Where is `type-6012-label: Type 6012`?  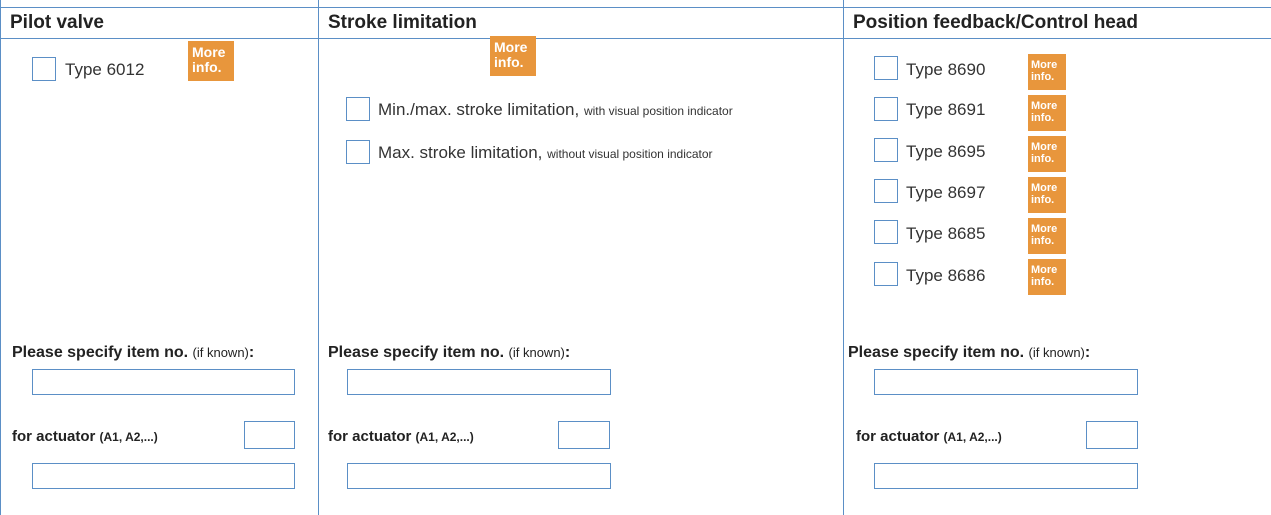
type-6012-label: Type 6012 is located at coordinates (105, 69).